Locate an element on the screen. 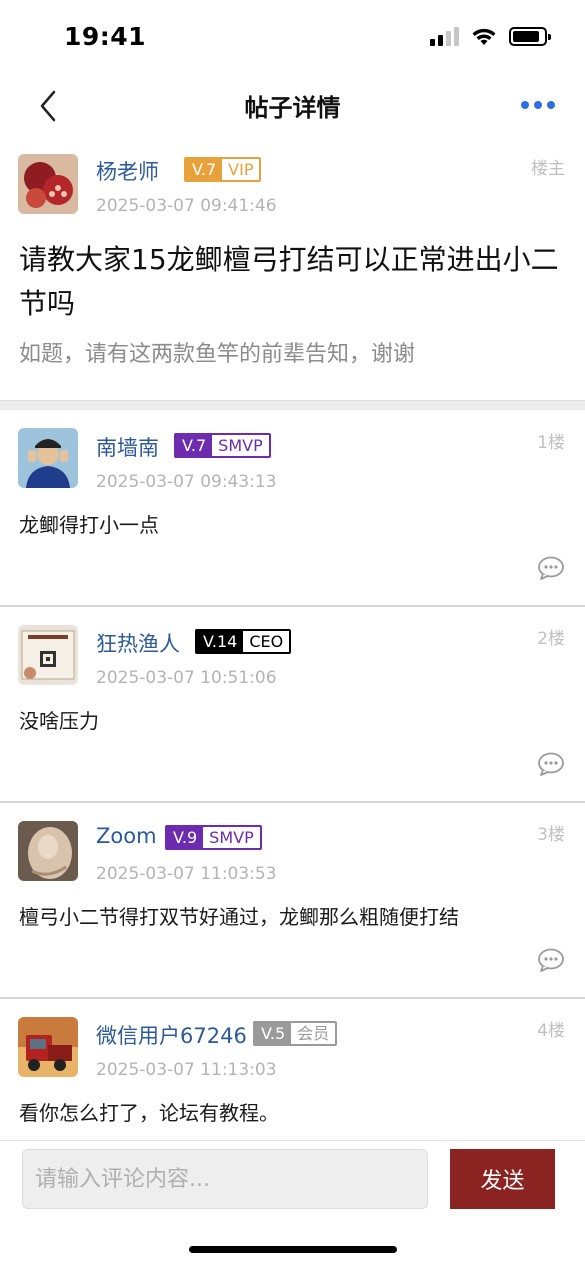 Image resolution: width=585 pixels, height=1266 pixels. reply-author: 南墙南 is located at coordinates (127, 447).